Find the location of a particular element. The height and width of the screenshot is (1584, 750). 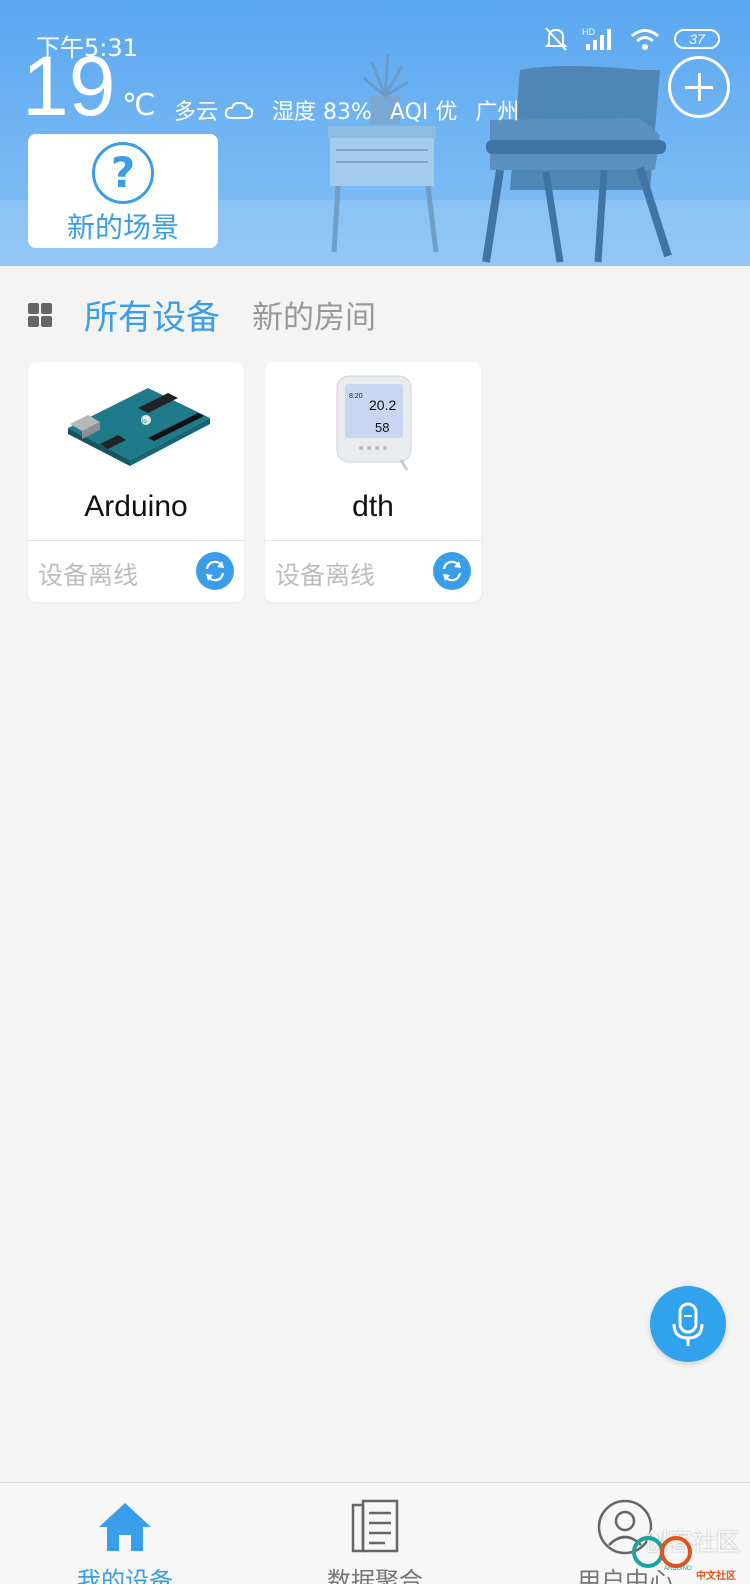

device-name: Arduino is located at coordinates (136, 506).